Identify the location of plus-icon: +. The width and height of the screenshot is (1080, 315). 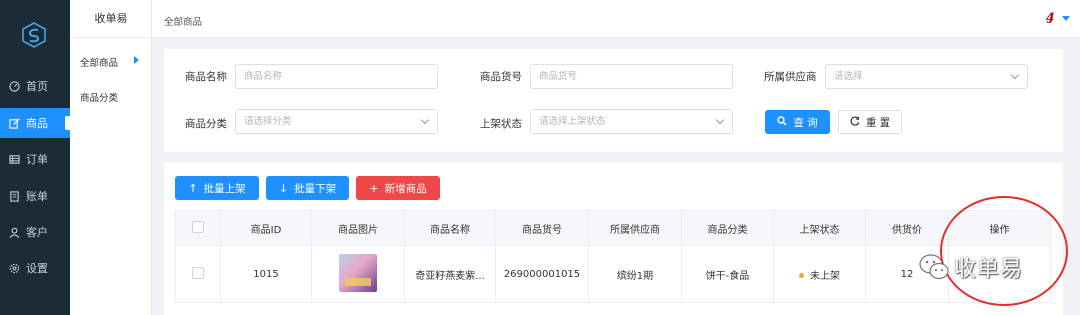
(374, 188).